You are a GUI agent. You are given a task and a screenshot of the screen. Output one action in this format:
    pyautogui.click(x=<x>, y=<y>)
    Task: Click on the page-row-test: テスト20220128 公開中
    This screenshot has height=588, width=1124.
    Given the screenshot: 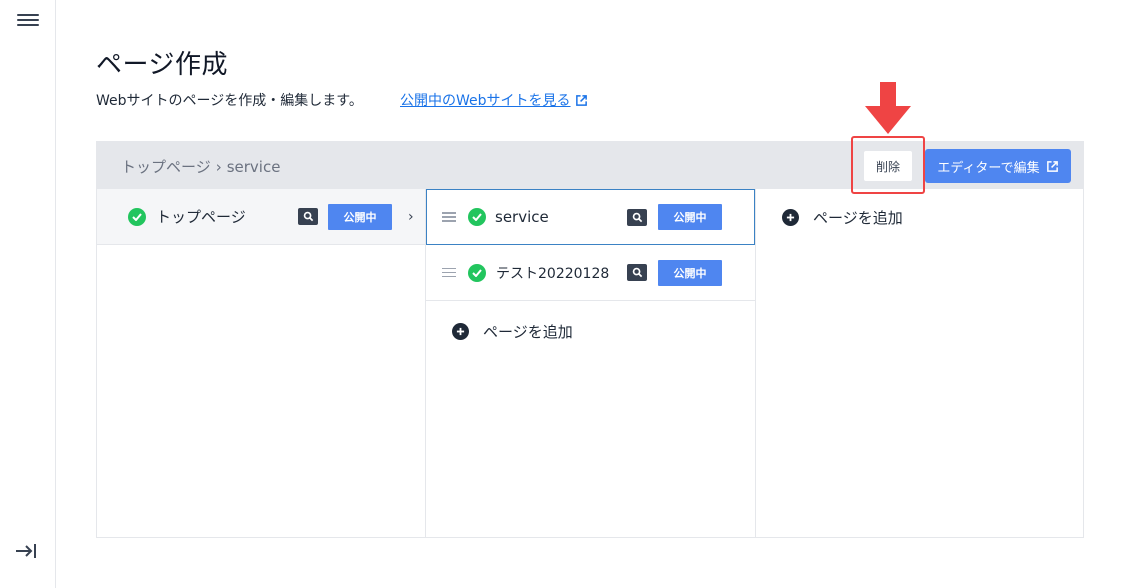 What is the action you would take?
    pyautogui.click(x=590, y=273)
    